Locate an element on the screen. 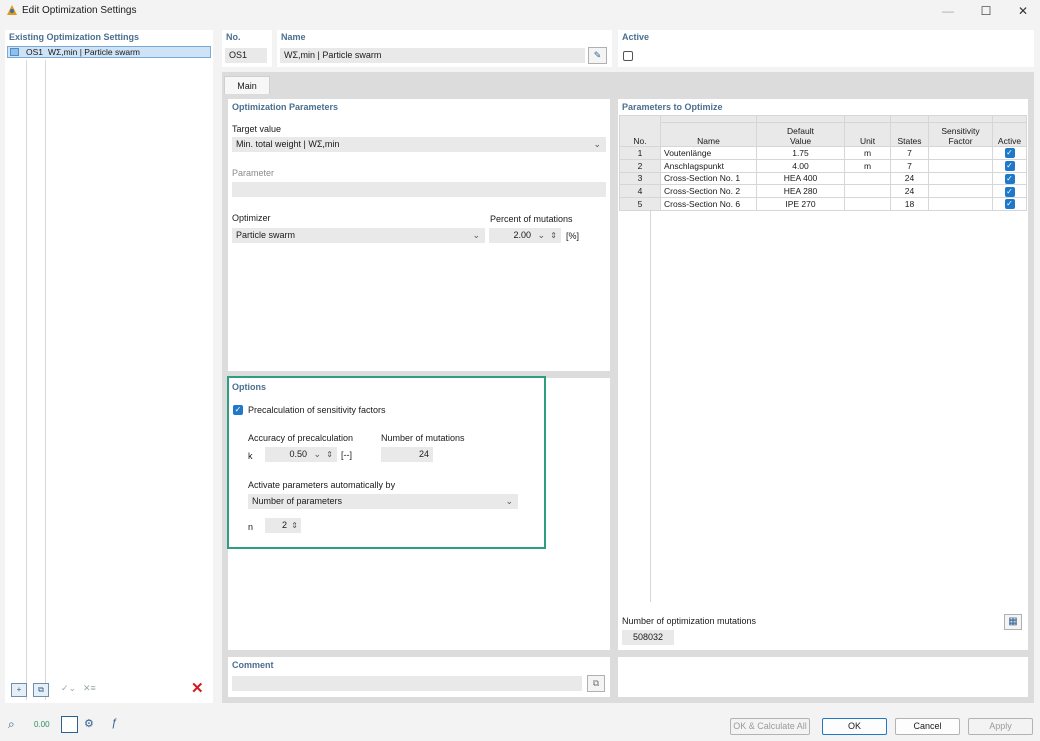 This screenshot has width=1040, height=741. col-unit: Unit is located at coordinates (867, 134).